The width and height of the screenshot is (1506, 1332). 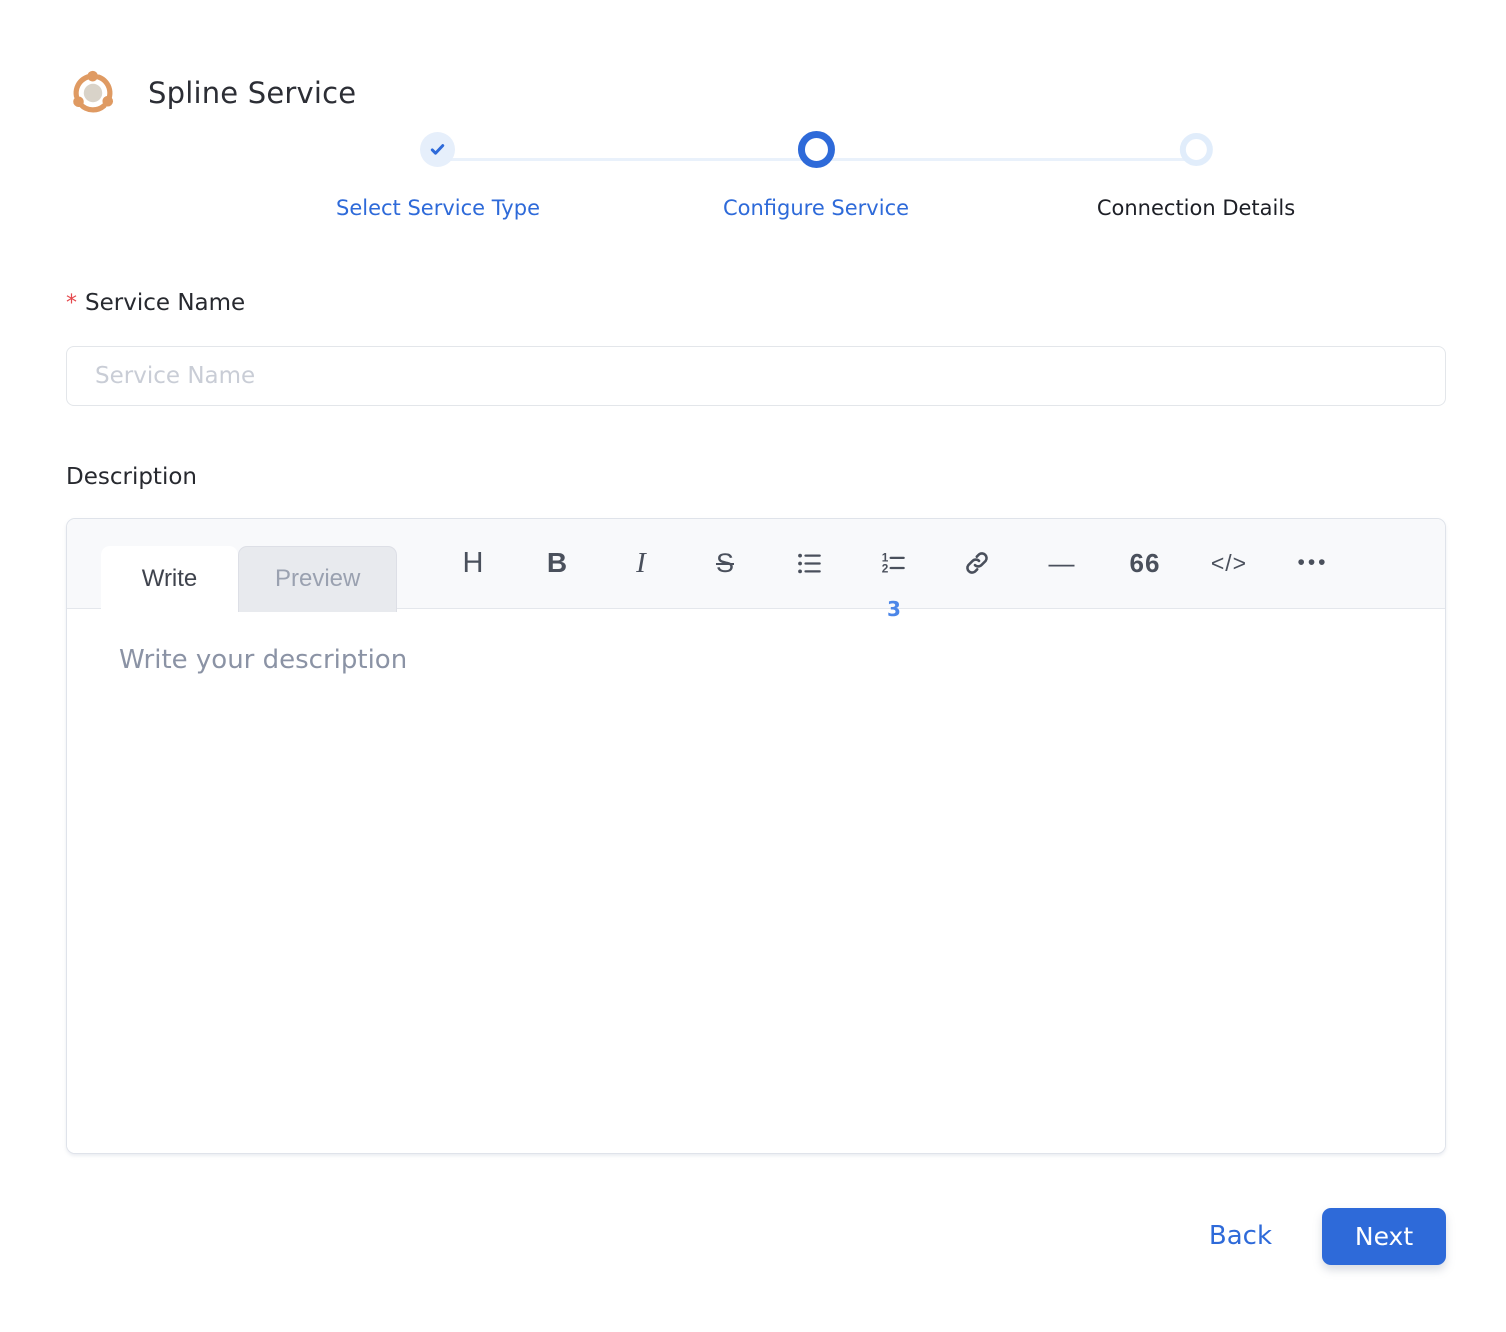 What do you see at coordinates (1196, 149) in the screenshot?
I see `step-upcoming-ring-icon` at bounding box center [1196, 149].